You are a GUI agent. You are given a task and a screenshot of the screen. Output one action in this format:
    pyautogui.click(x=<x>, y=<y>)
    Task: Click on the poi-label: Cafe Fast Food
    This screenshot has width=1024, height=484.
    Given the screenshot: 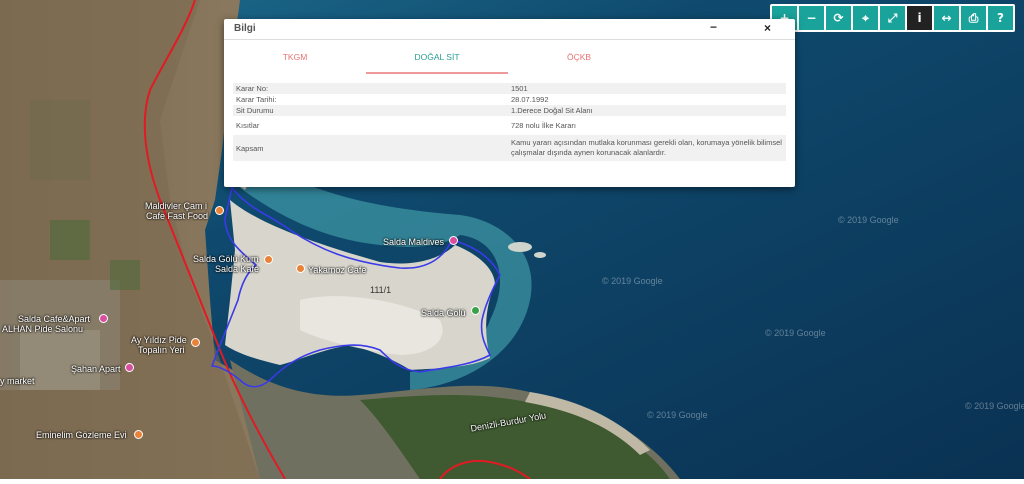 What is the action you would take?
    pyautogui.click(x=177, y=216)
    